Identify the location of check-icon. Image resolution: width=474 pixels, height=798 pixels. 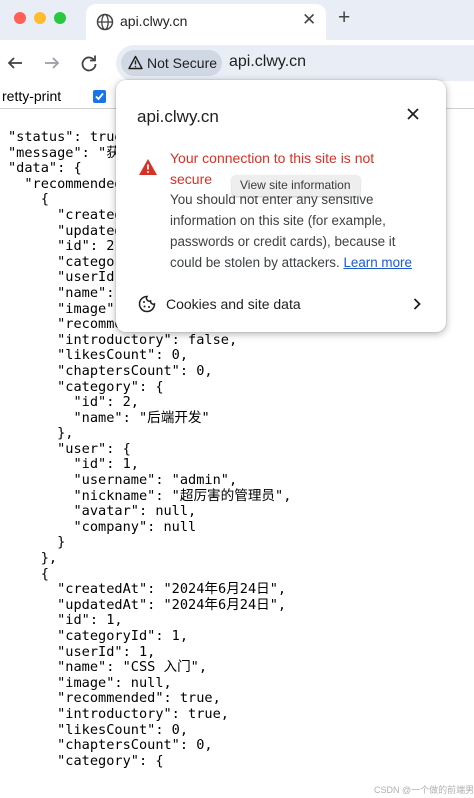
(99, 96).